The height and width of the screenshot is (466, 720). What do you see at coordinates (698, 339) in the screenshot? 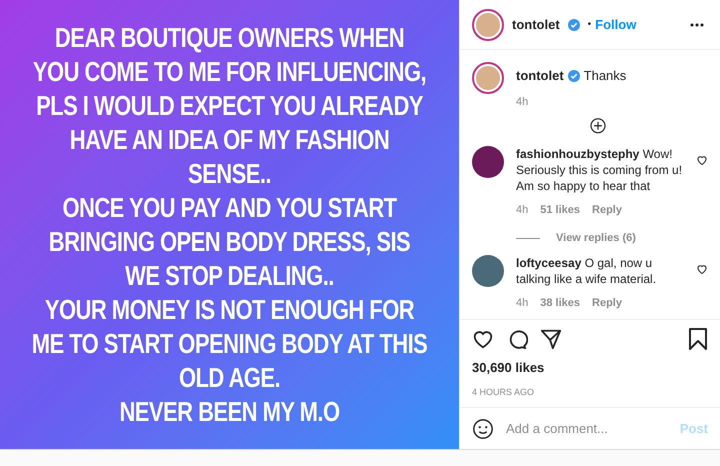
I see `bookmark-icon` at bounding box center [698, 339].